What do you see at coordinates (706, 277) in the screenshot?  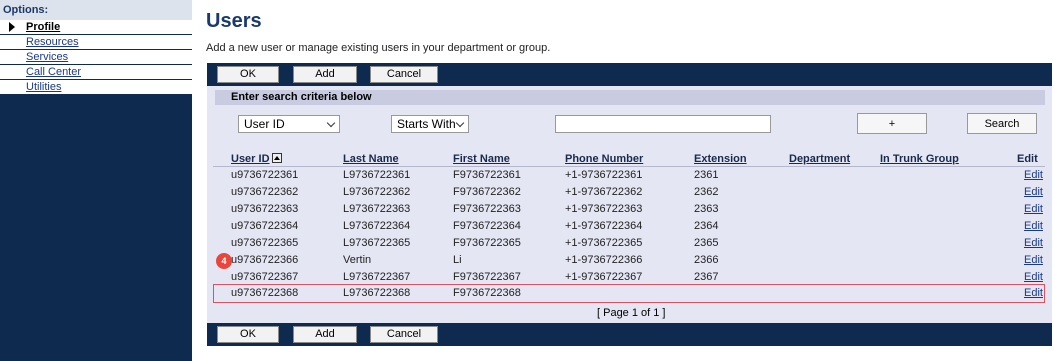 I see `cell-extension: 2367` at bounding box center [706, 277].